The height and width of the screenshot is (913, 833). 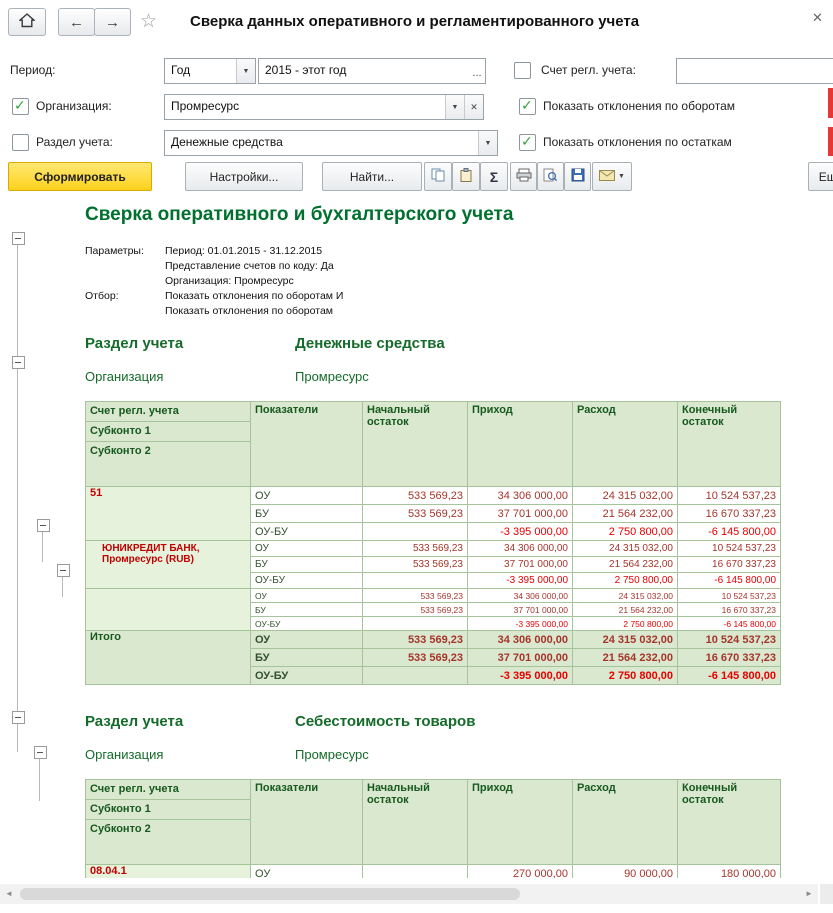 I want to click on turnover-label: Показать отклонения по оборотам, so click(x=639, y=106).